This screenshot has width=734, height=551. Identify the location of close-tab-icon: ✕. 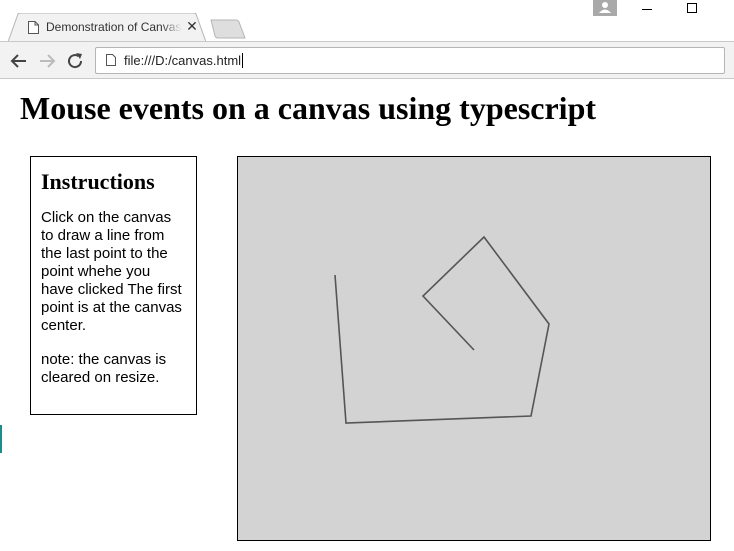
(192, 26).